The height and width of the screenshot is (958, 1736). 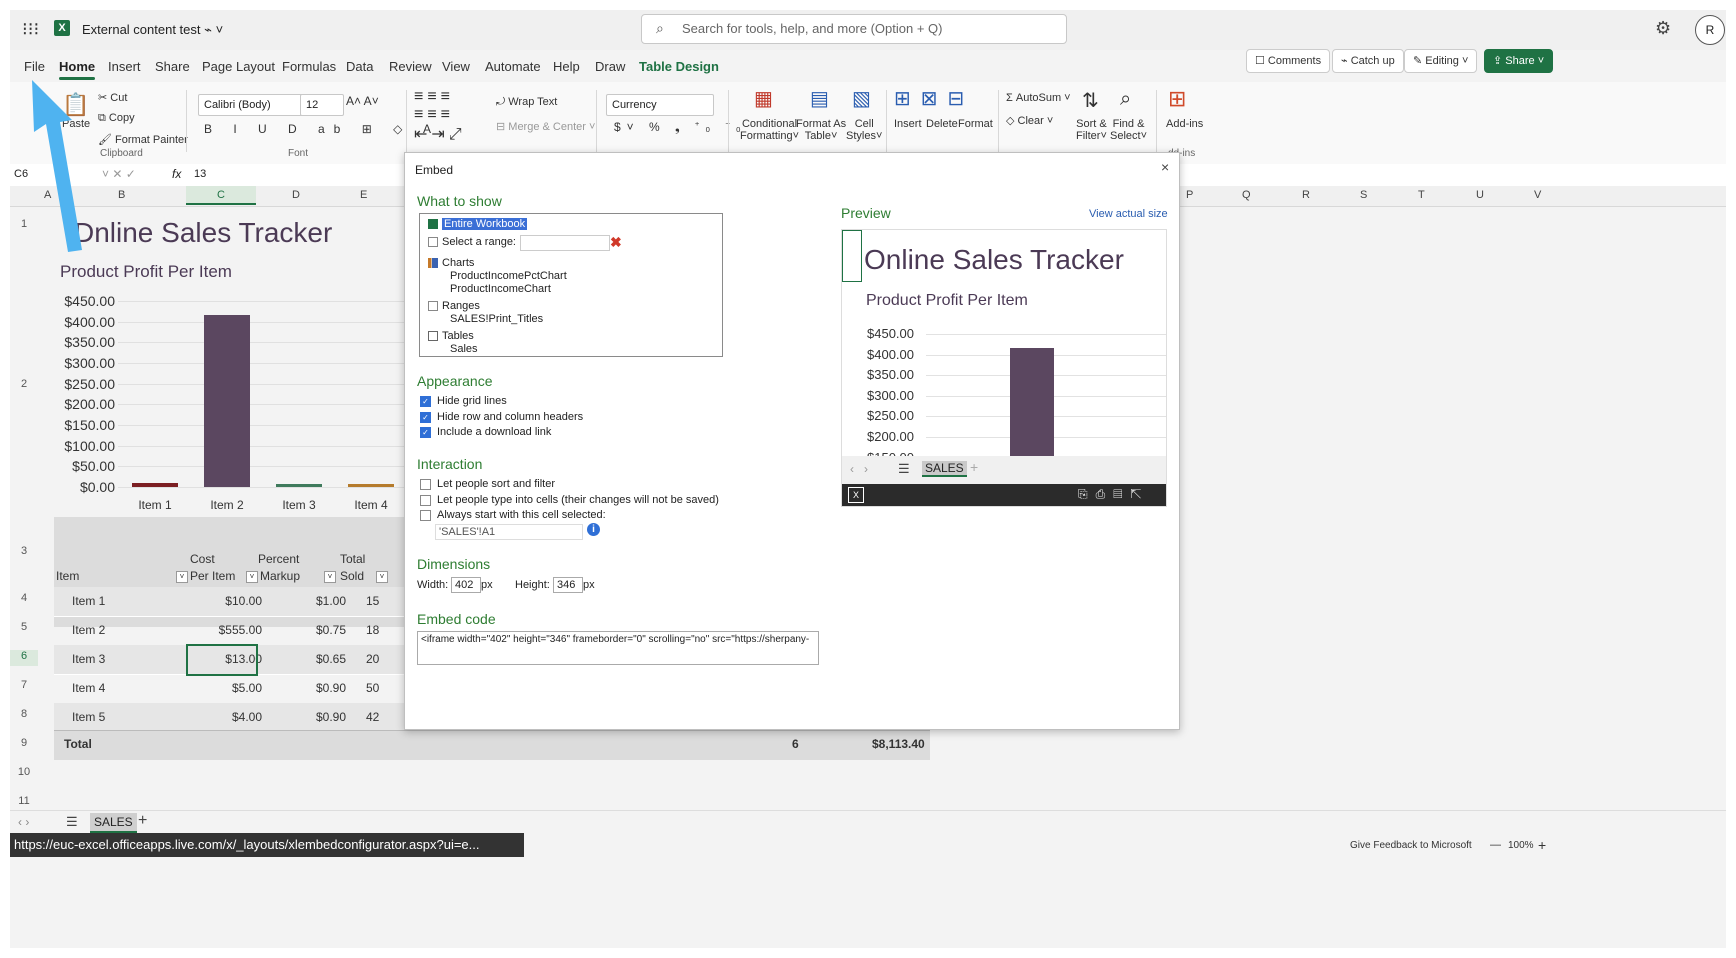 I want to click on menu-automate: Automate, so click(x=513, y=66).